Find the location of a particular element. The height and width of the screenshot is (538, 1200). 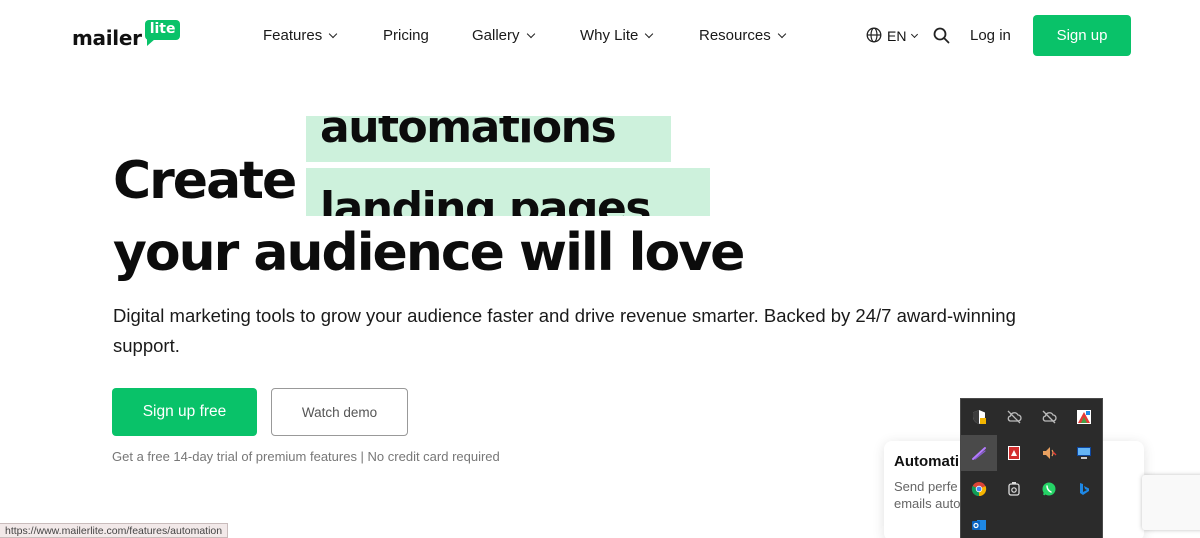

camera-icon is located at coordinates (1014, 489).